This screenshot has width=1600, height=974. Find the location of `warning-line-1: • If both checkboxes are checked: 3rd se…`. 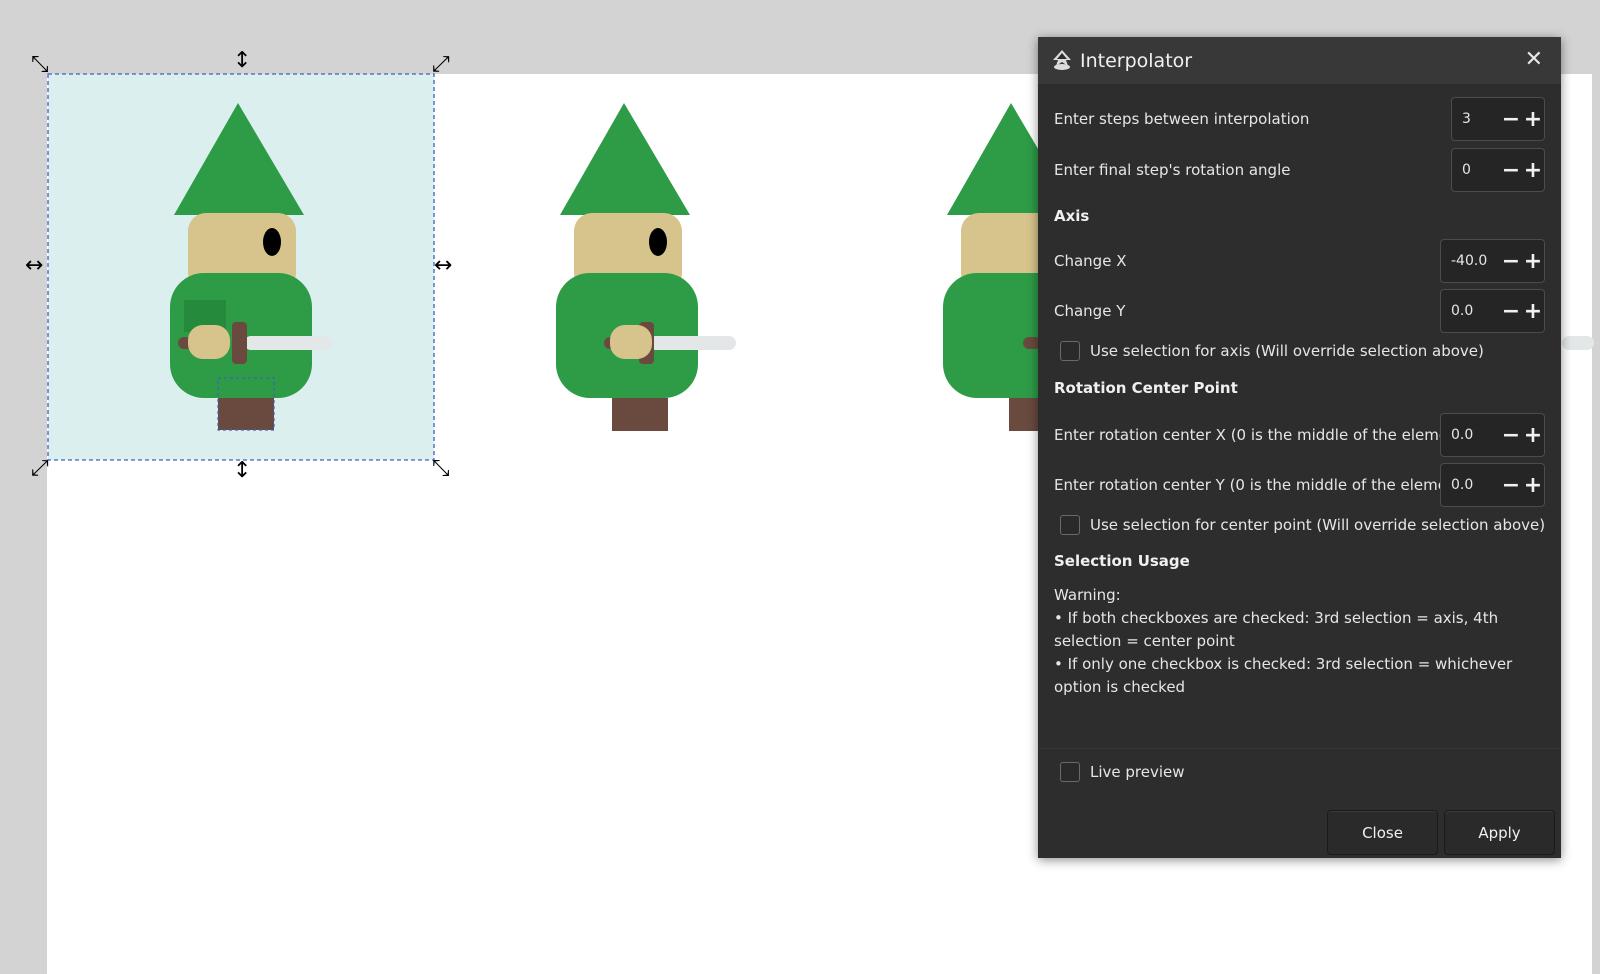

warning-line-1: • If both checkboxes are checked: 3rd se… is located at coordinates (1276, 629).